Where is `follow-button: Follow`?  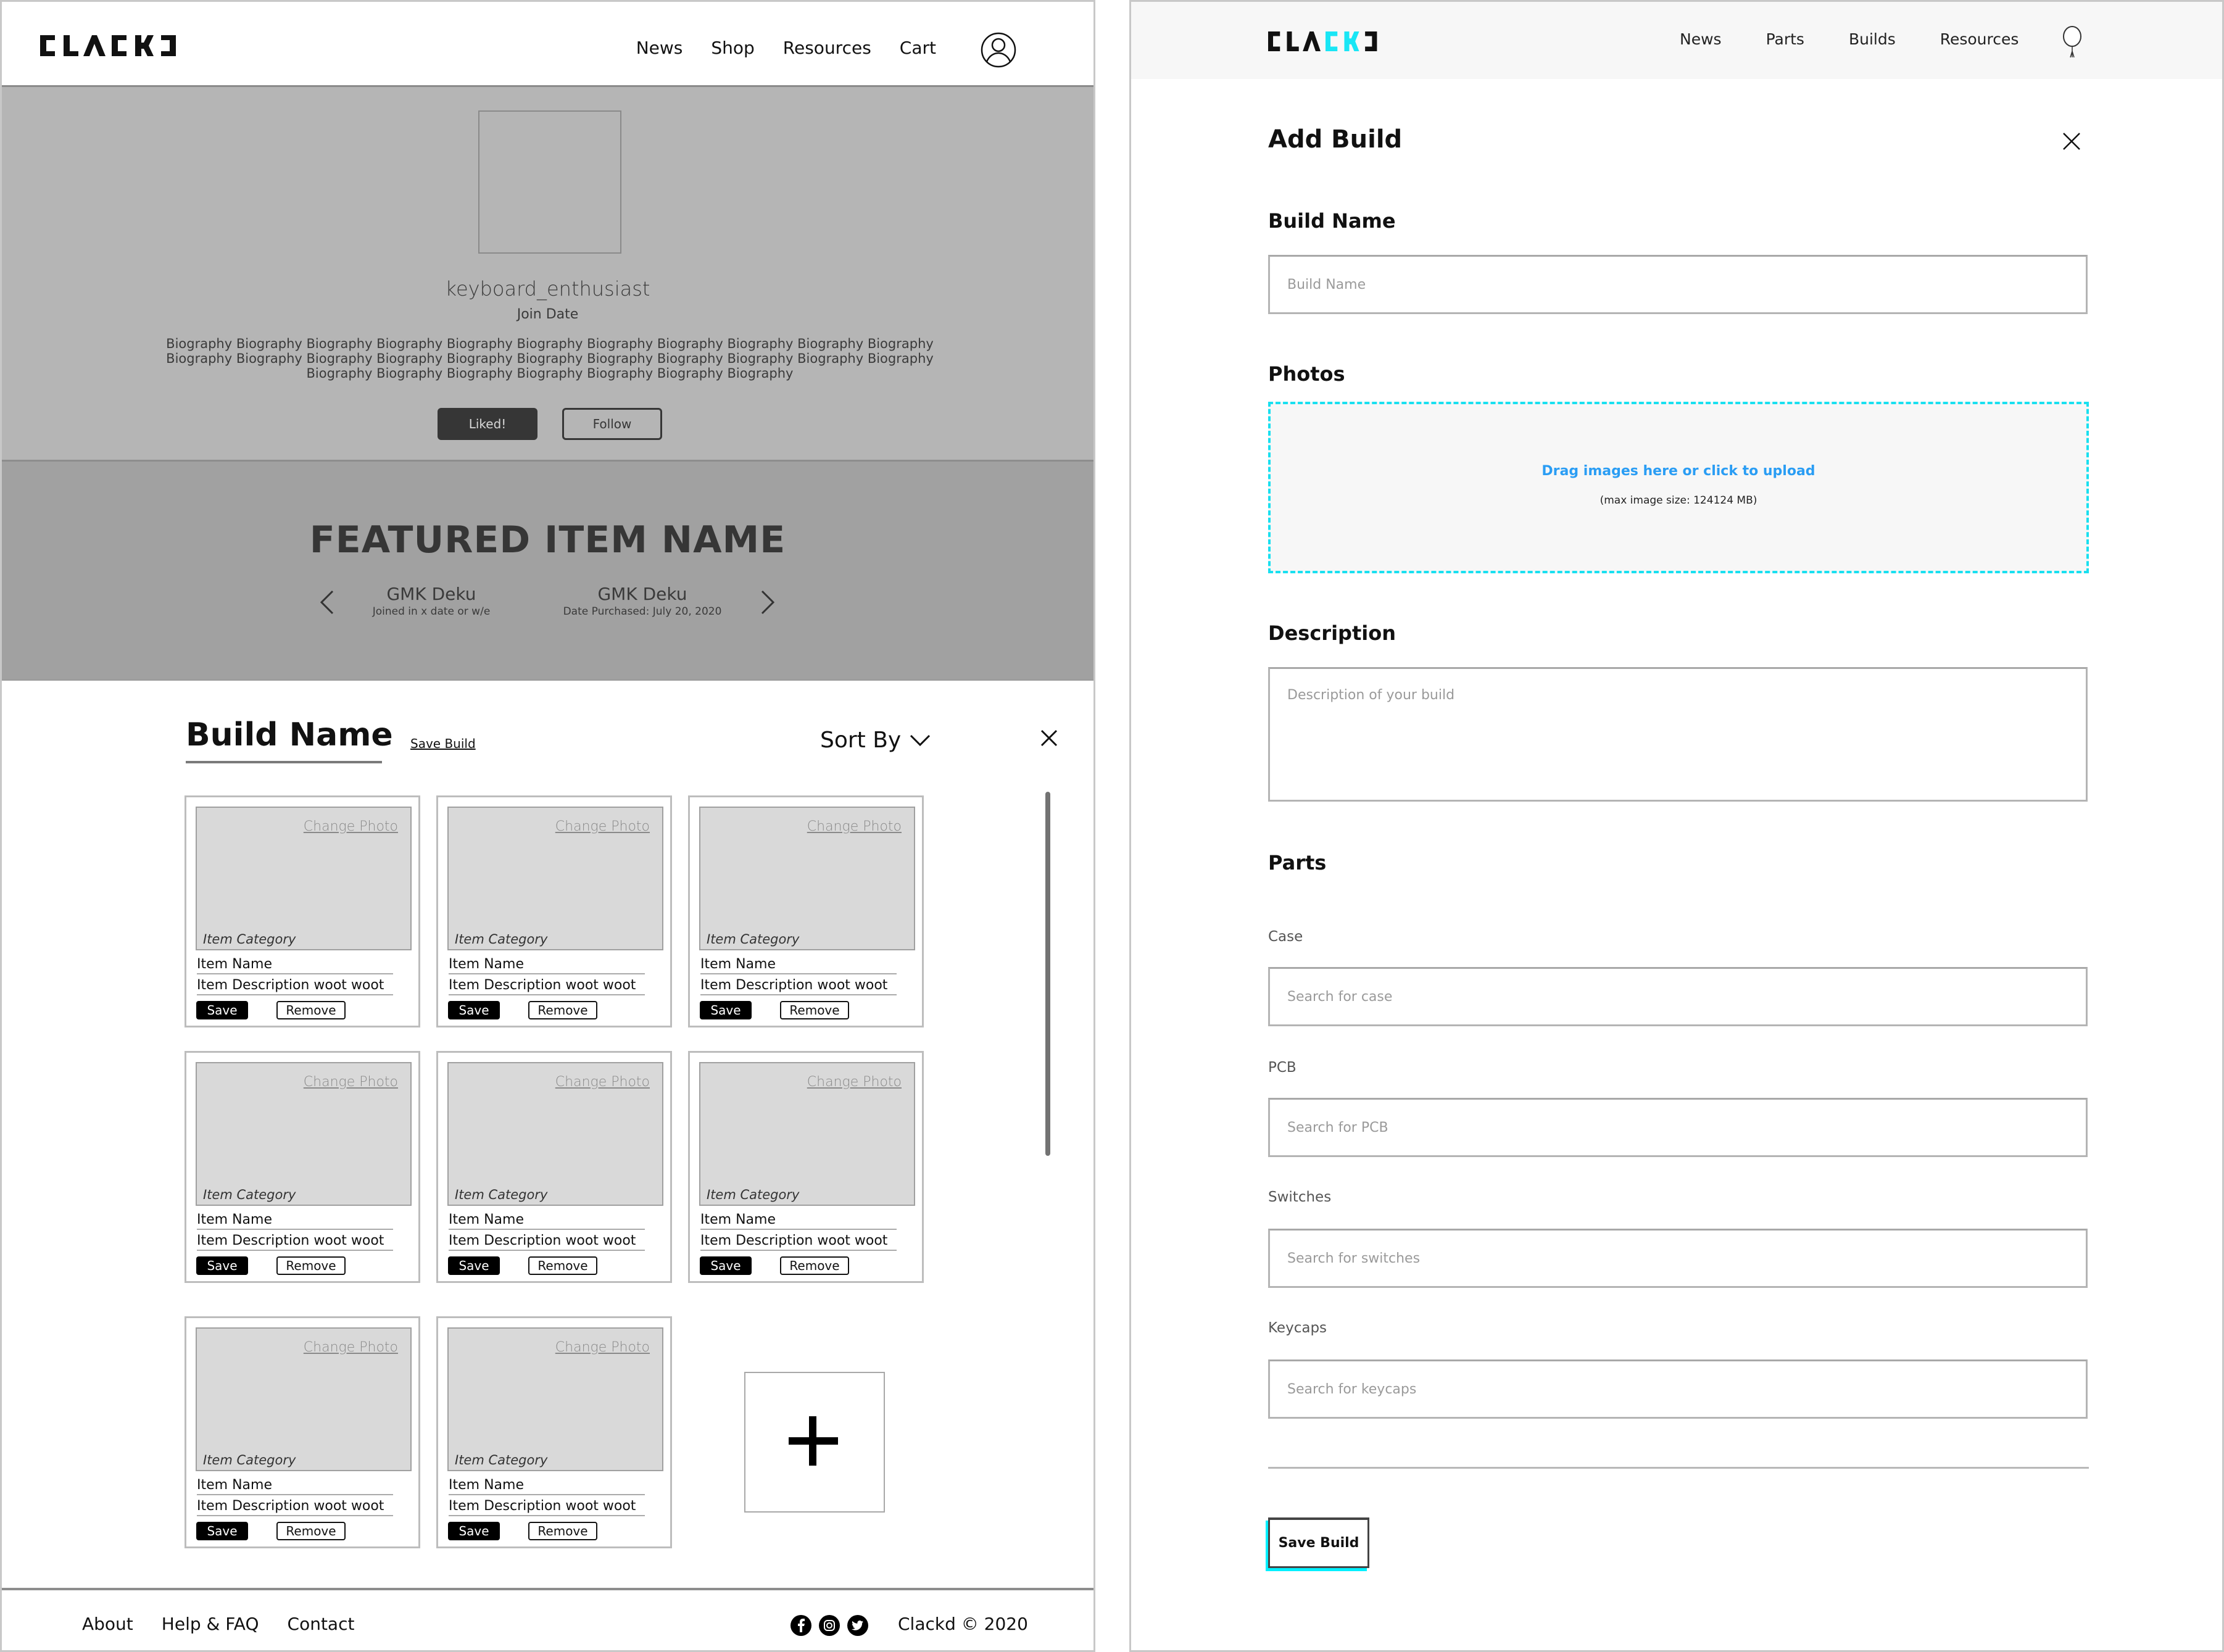 follow-button: Follow is located at coordinates (612, 424).